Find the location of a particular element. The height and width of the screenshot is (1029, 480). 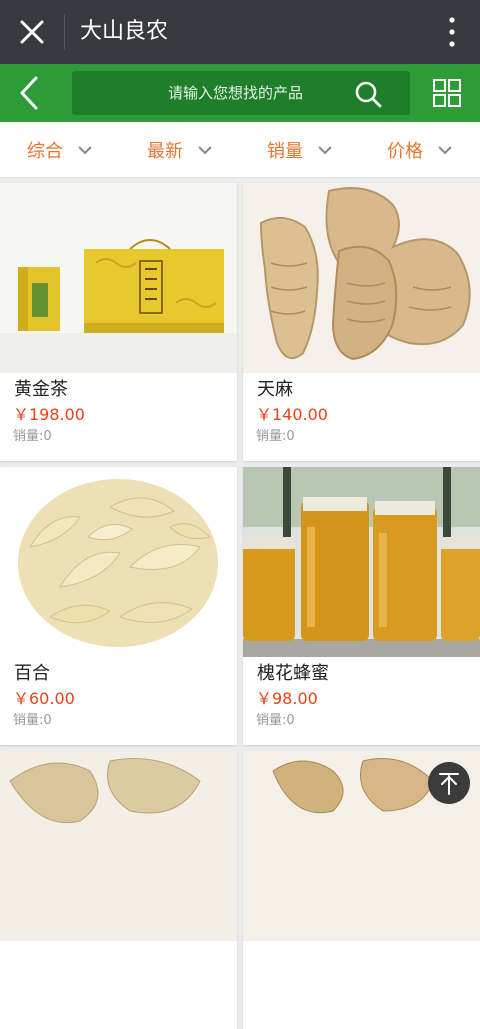

product-card: 黄金茶 ￥198.00 销量:0 is located at coordinates (118, 322).